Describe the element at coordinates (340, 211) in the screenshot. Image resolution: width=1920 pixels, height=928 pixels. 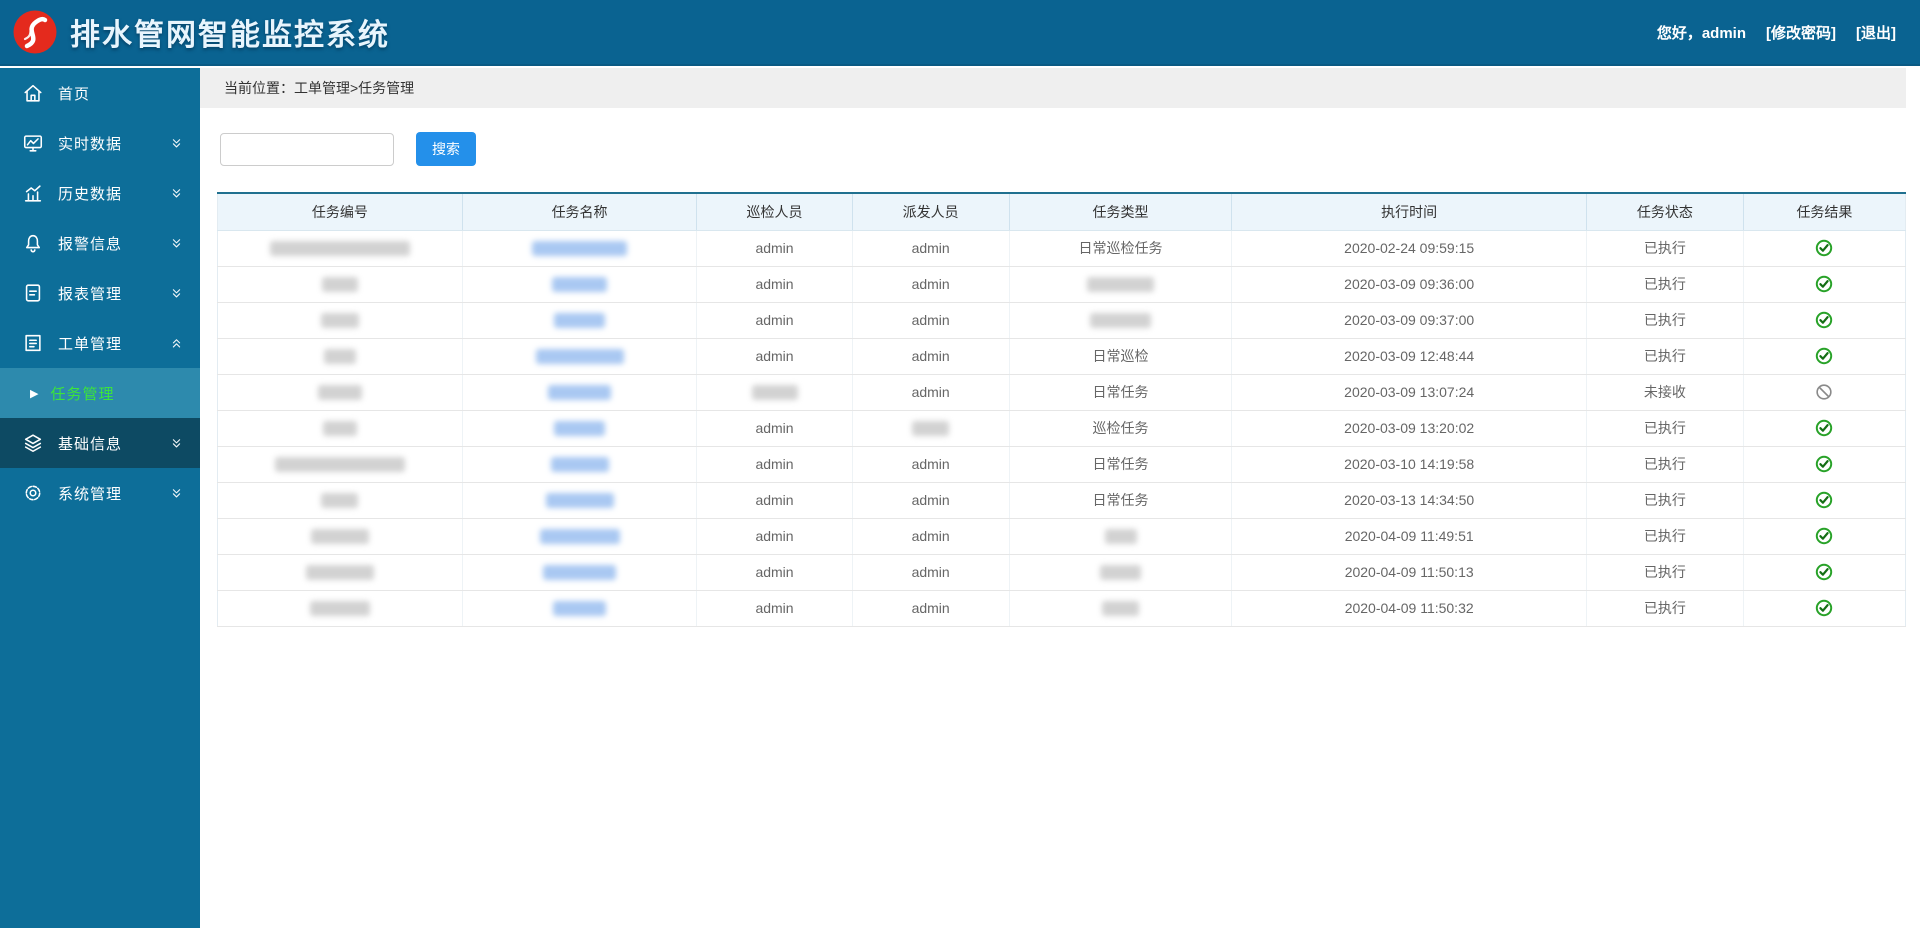
I see `column-header-task-no: 任务编号` at that location.